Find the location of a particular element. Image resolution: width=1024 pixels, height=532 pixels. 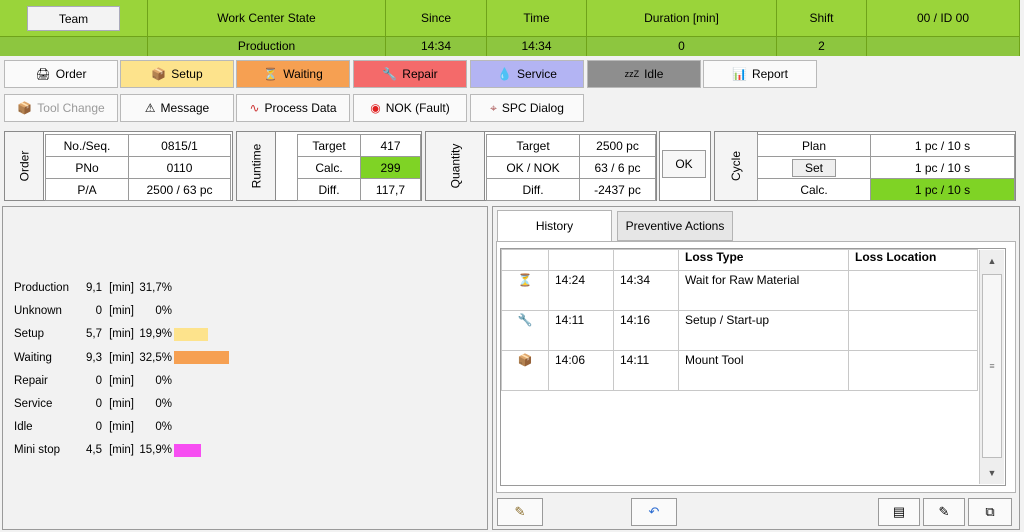

service-button-label: Service is located at coordinates (536, 74).